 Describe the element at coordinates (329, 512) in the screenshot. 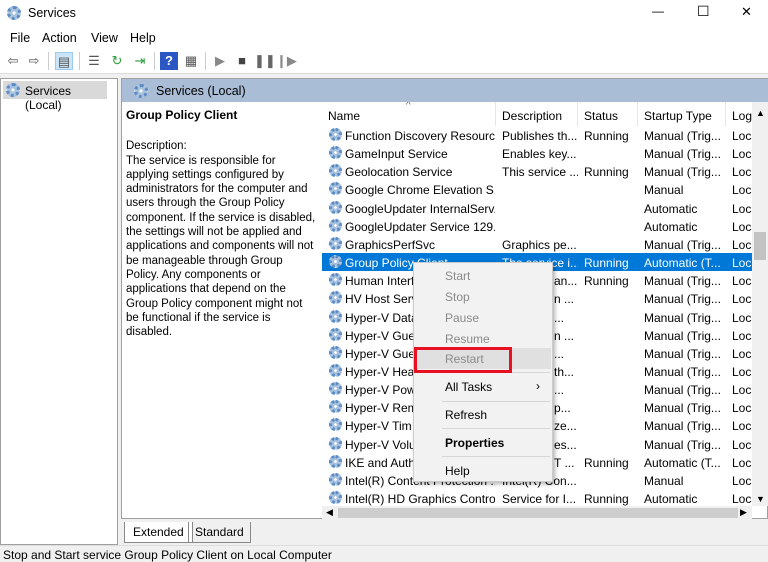

I see `scroll-left-icon: ◀` at that location.